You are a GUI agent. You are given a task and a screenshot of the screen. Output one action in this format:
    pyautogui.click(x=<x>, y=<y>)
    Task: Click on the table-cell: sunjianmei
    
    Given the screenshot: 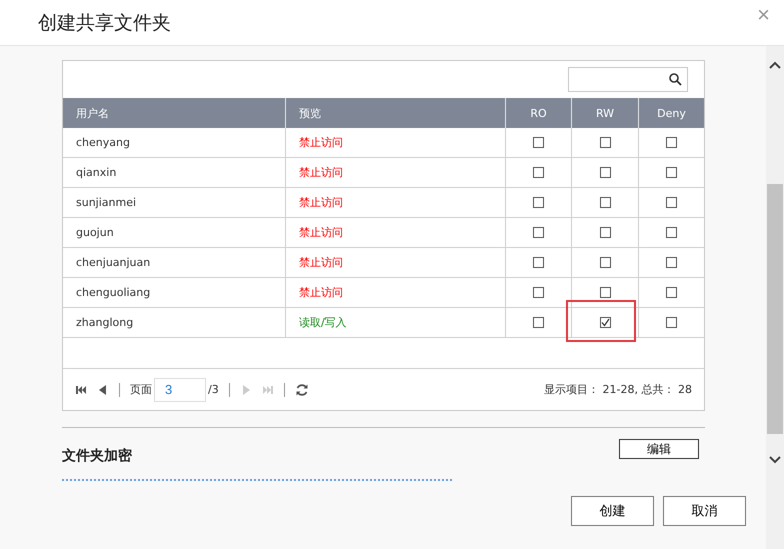 What is the action you would take?
    pyautogui.click(x=174, y=203)
    